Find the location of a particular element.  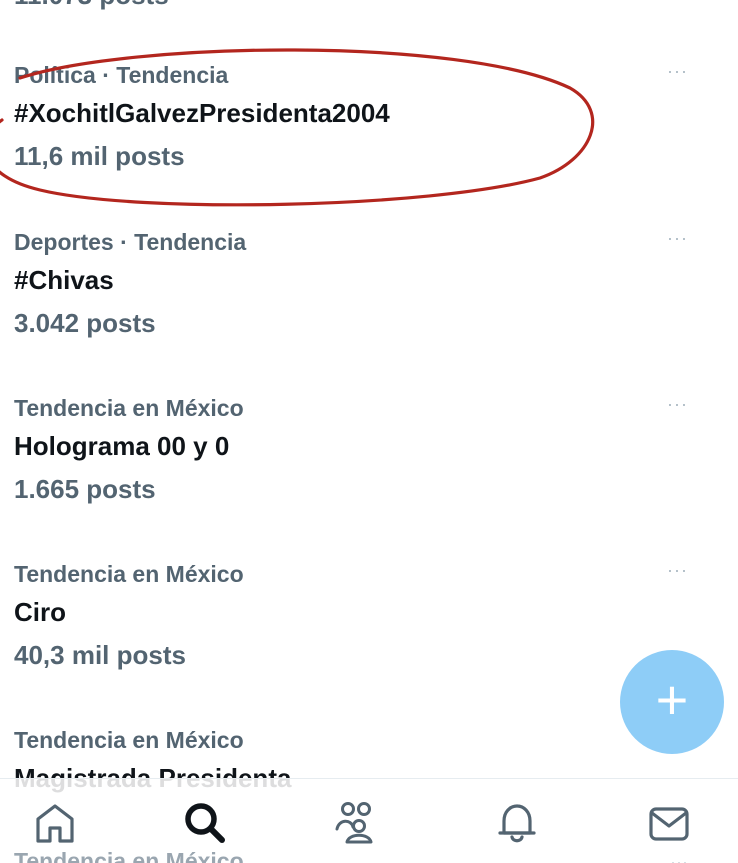

home-icon is located at coordinates (55, 823).